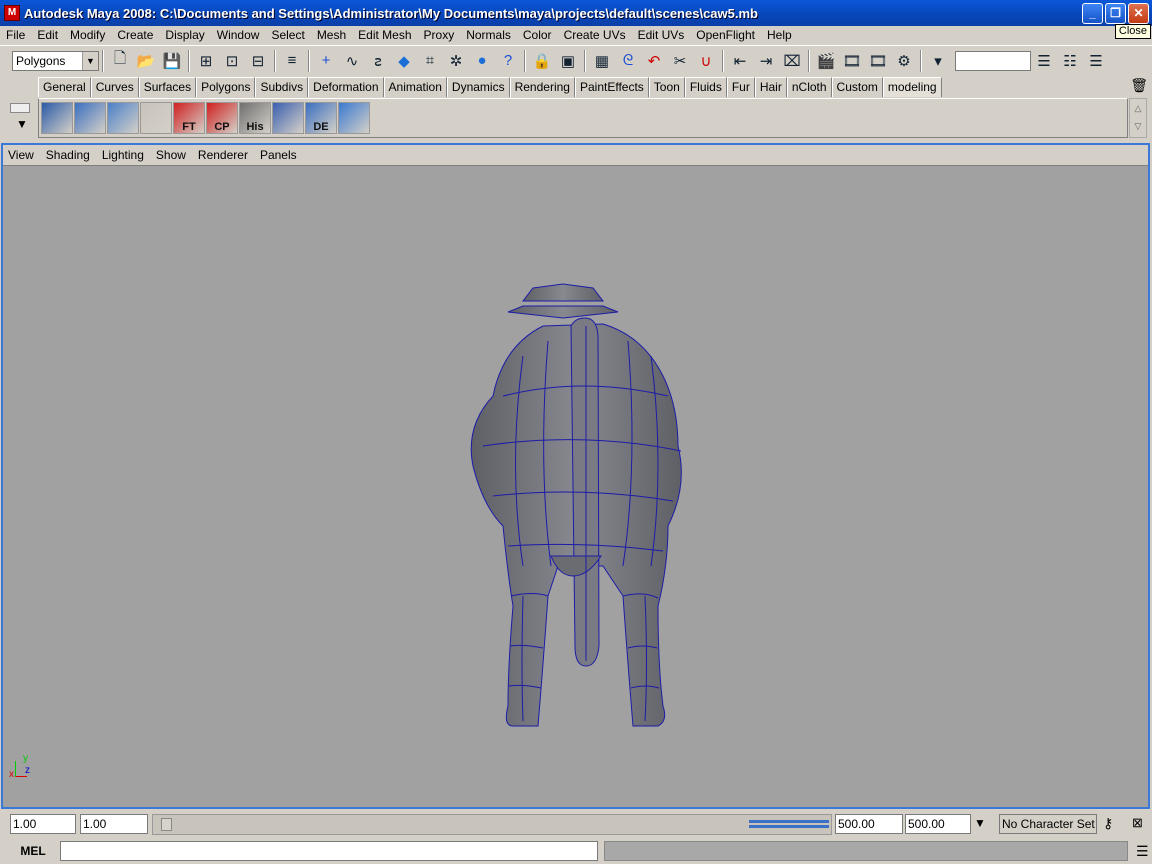 Image resolution: width=1152 pixels, height=864 pixels. What do you see at coordinates (255, 118) in the screenshot?
I see `shelf-button-his: His` at bounding box center [255, 118].